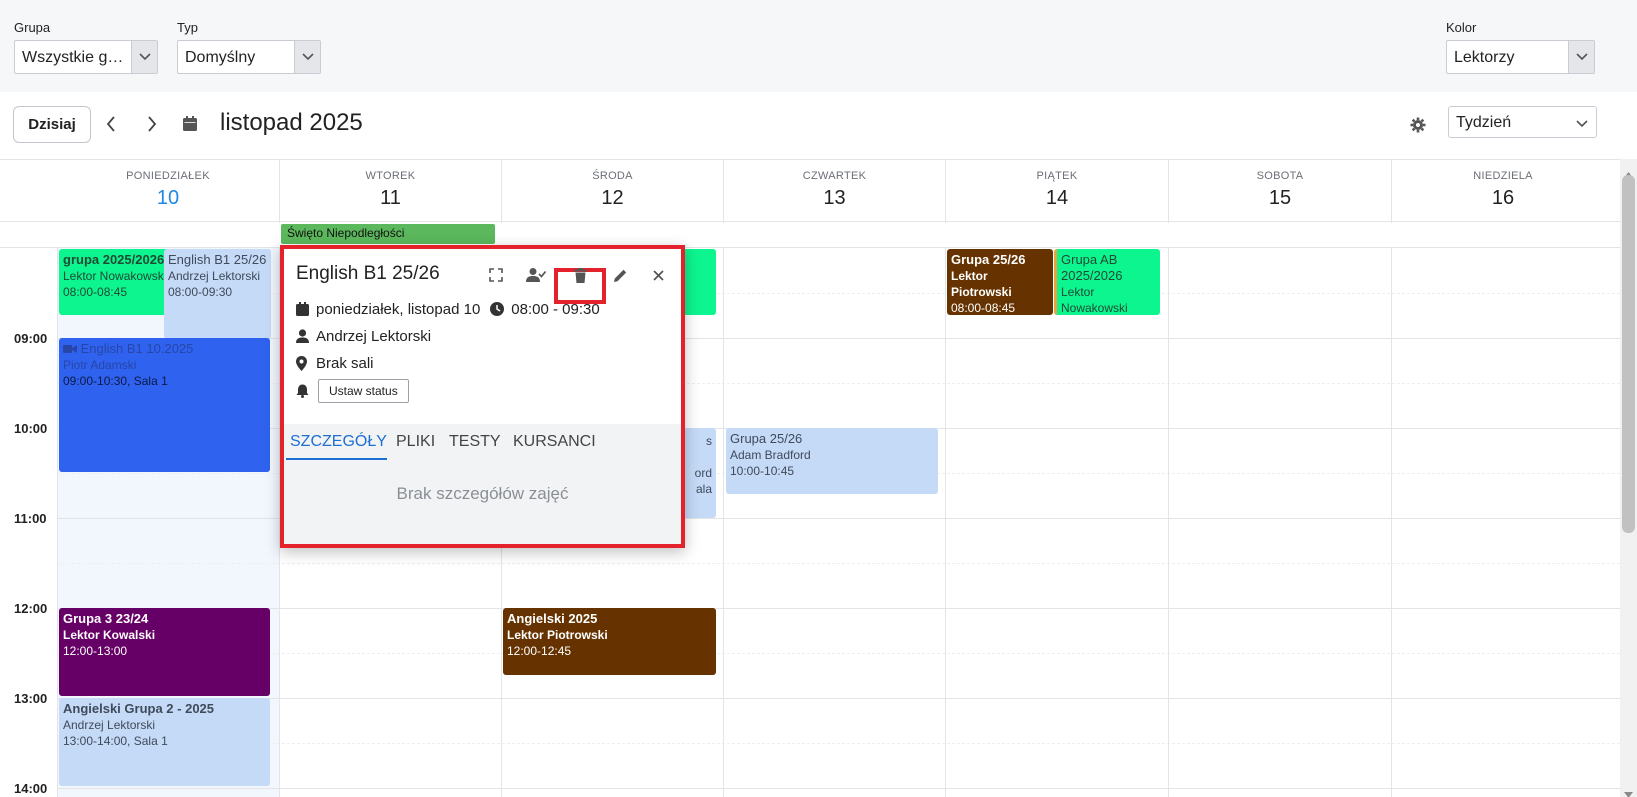 This screenshot has width=1637, height=797. What do you see at coordinates (612, 176) in the screenshot?
I see `day-name: ŚRODA` at bounding box center [612, 176].